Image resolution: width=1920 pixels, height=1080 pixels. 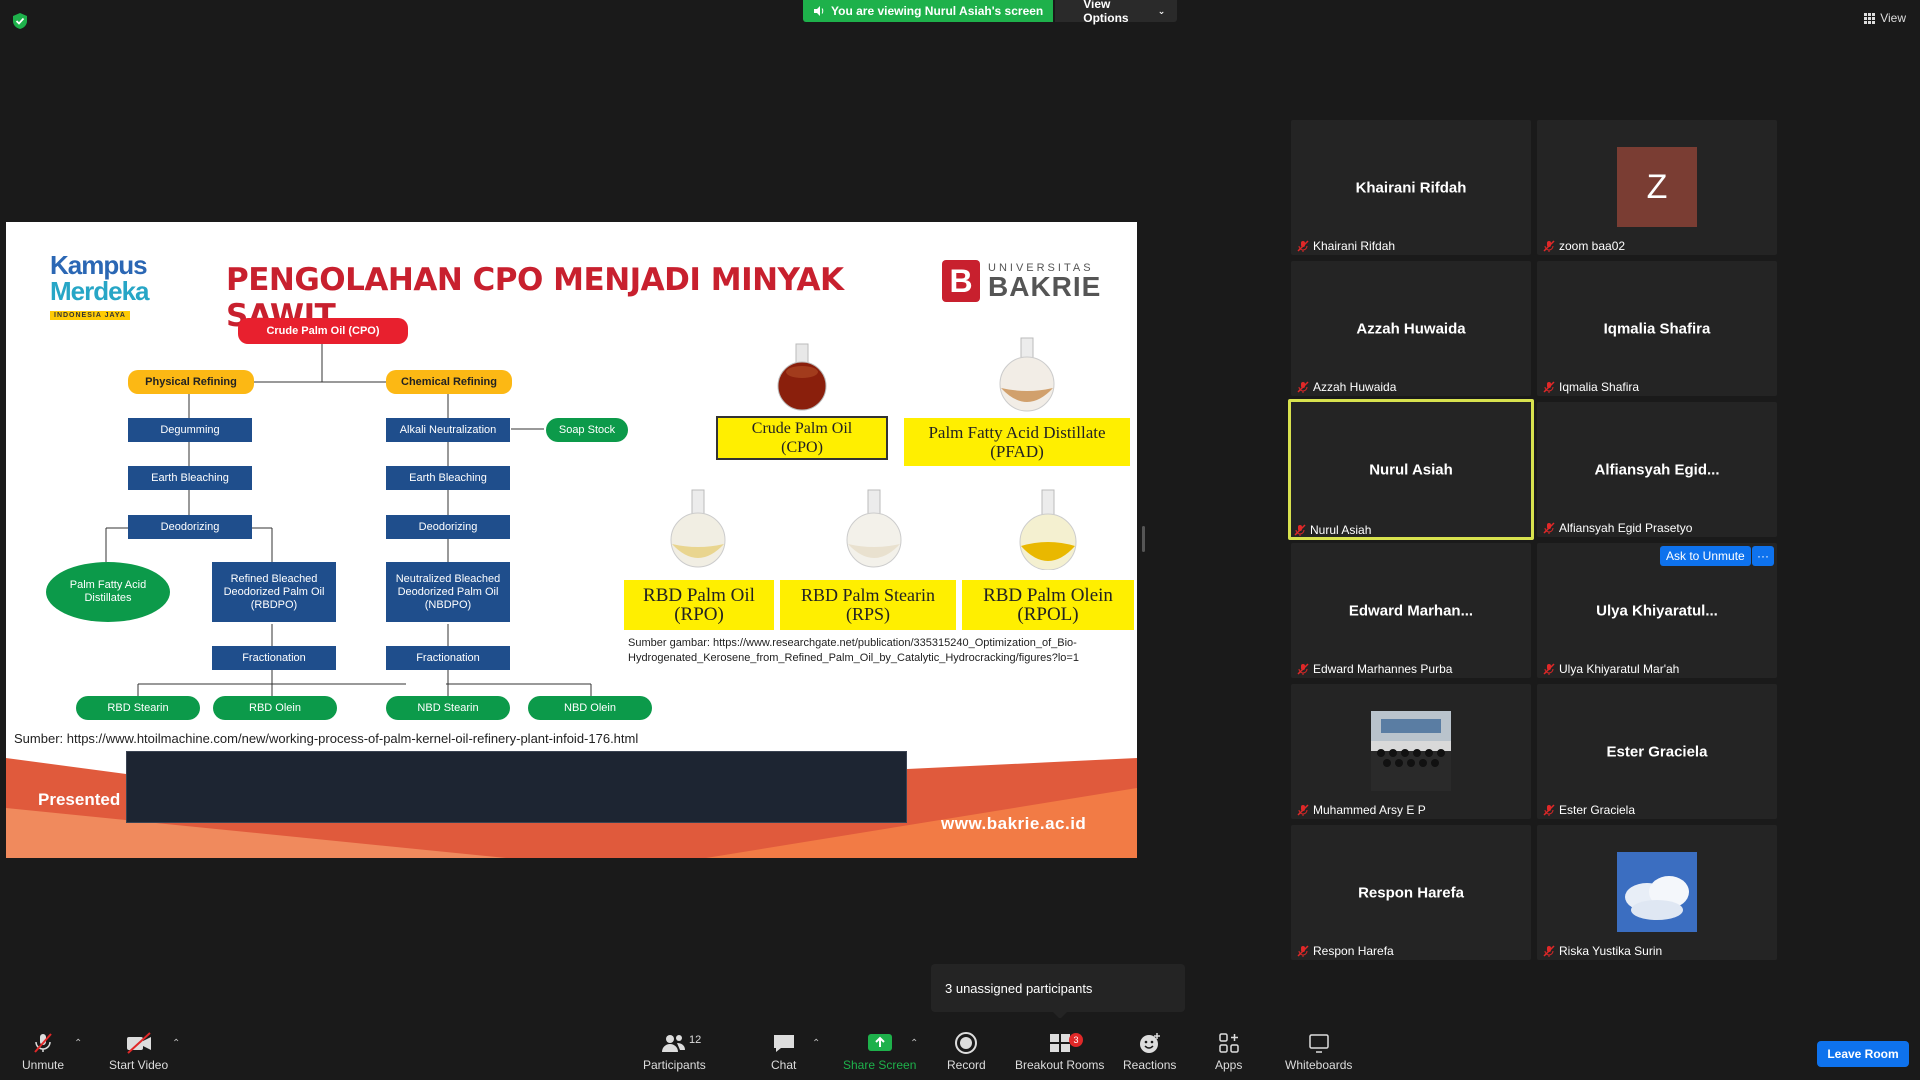 I want to click on unmute-button: Unmute, so click(x=43, y=1051).